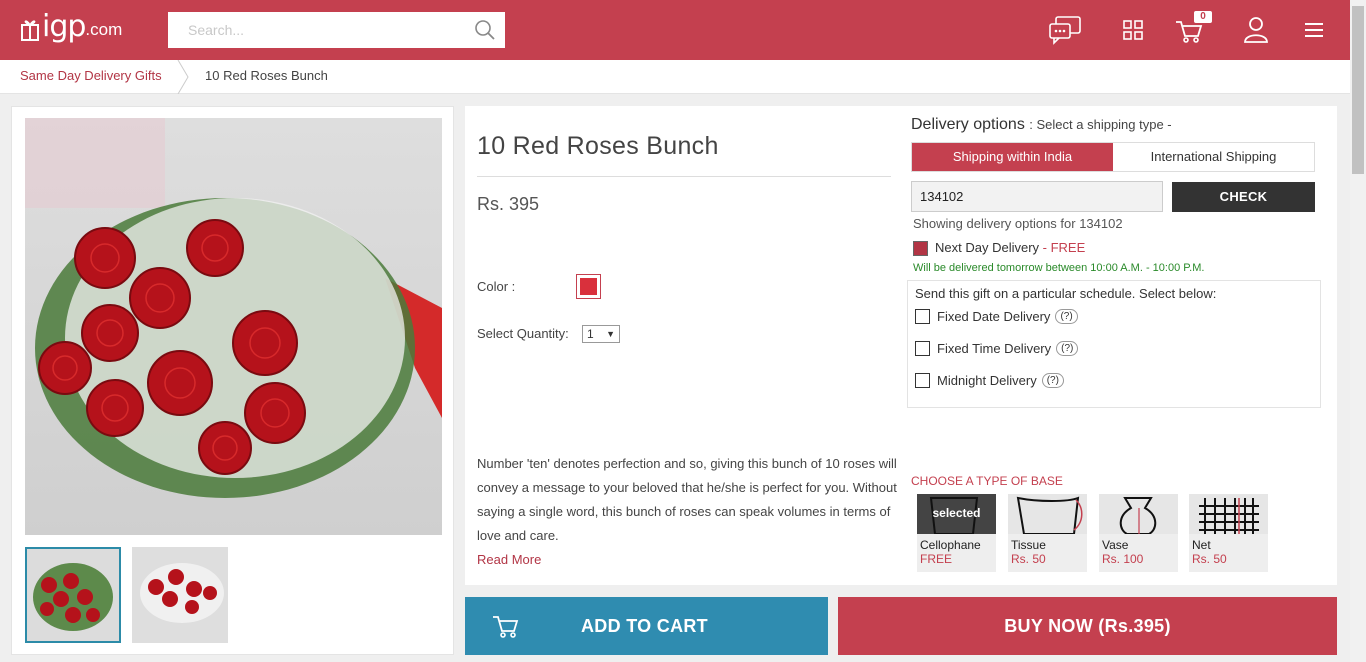 This screenshot has height=662, width=1366. I want to click on base-price: FREE, so click(936, 559).